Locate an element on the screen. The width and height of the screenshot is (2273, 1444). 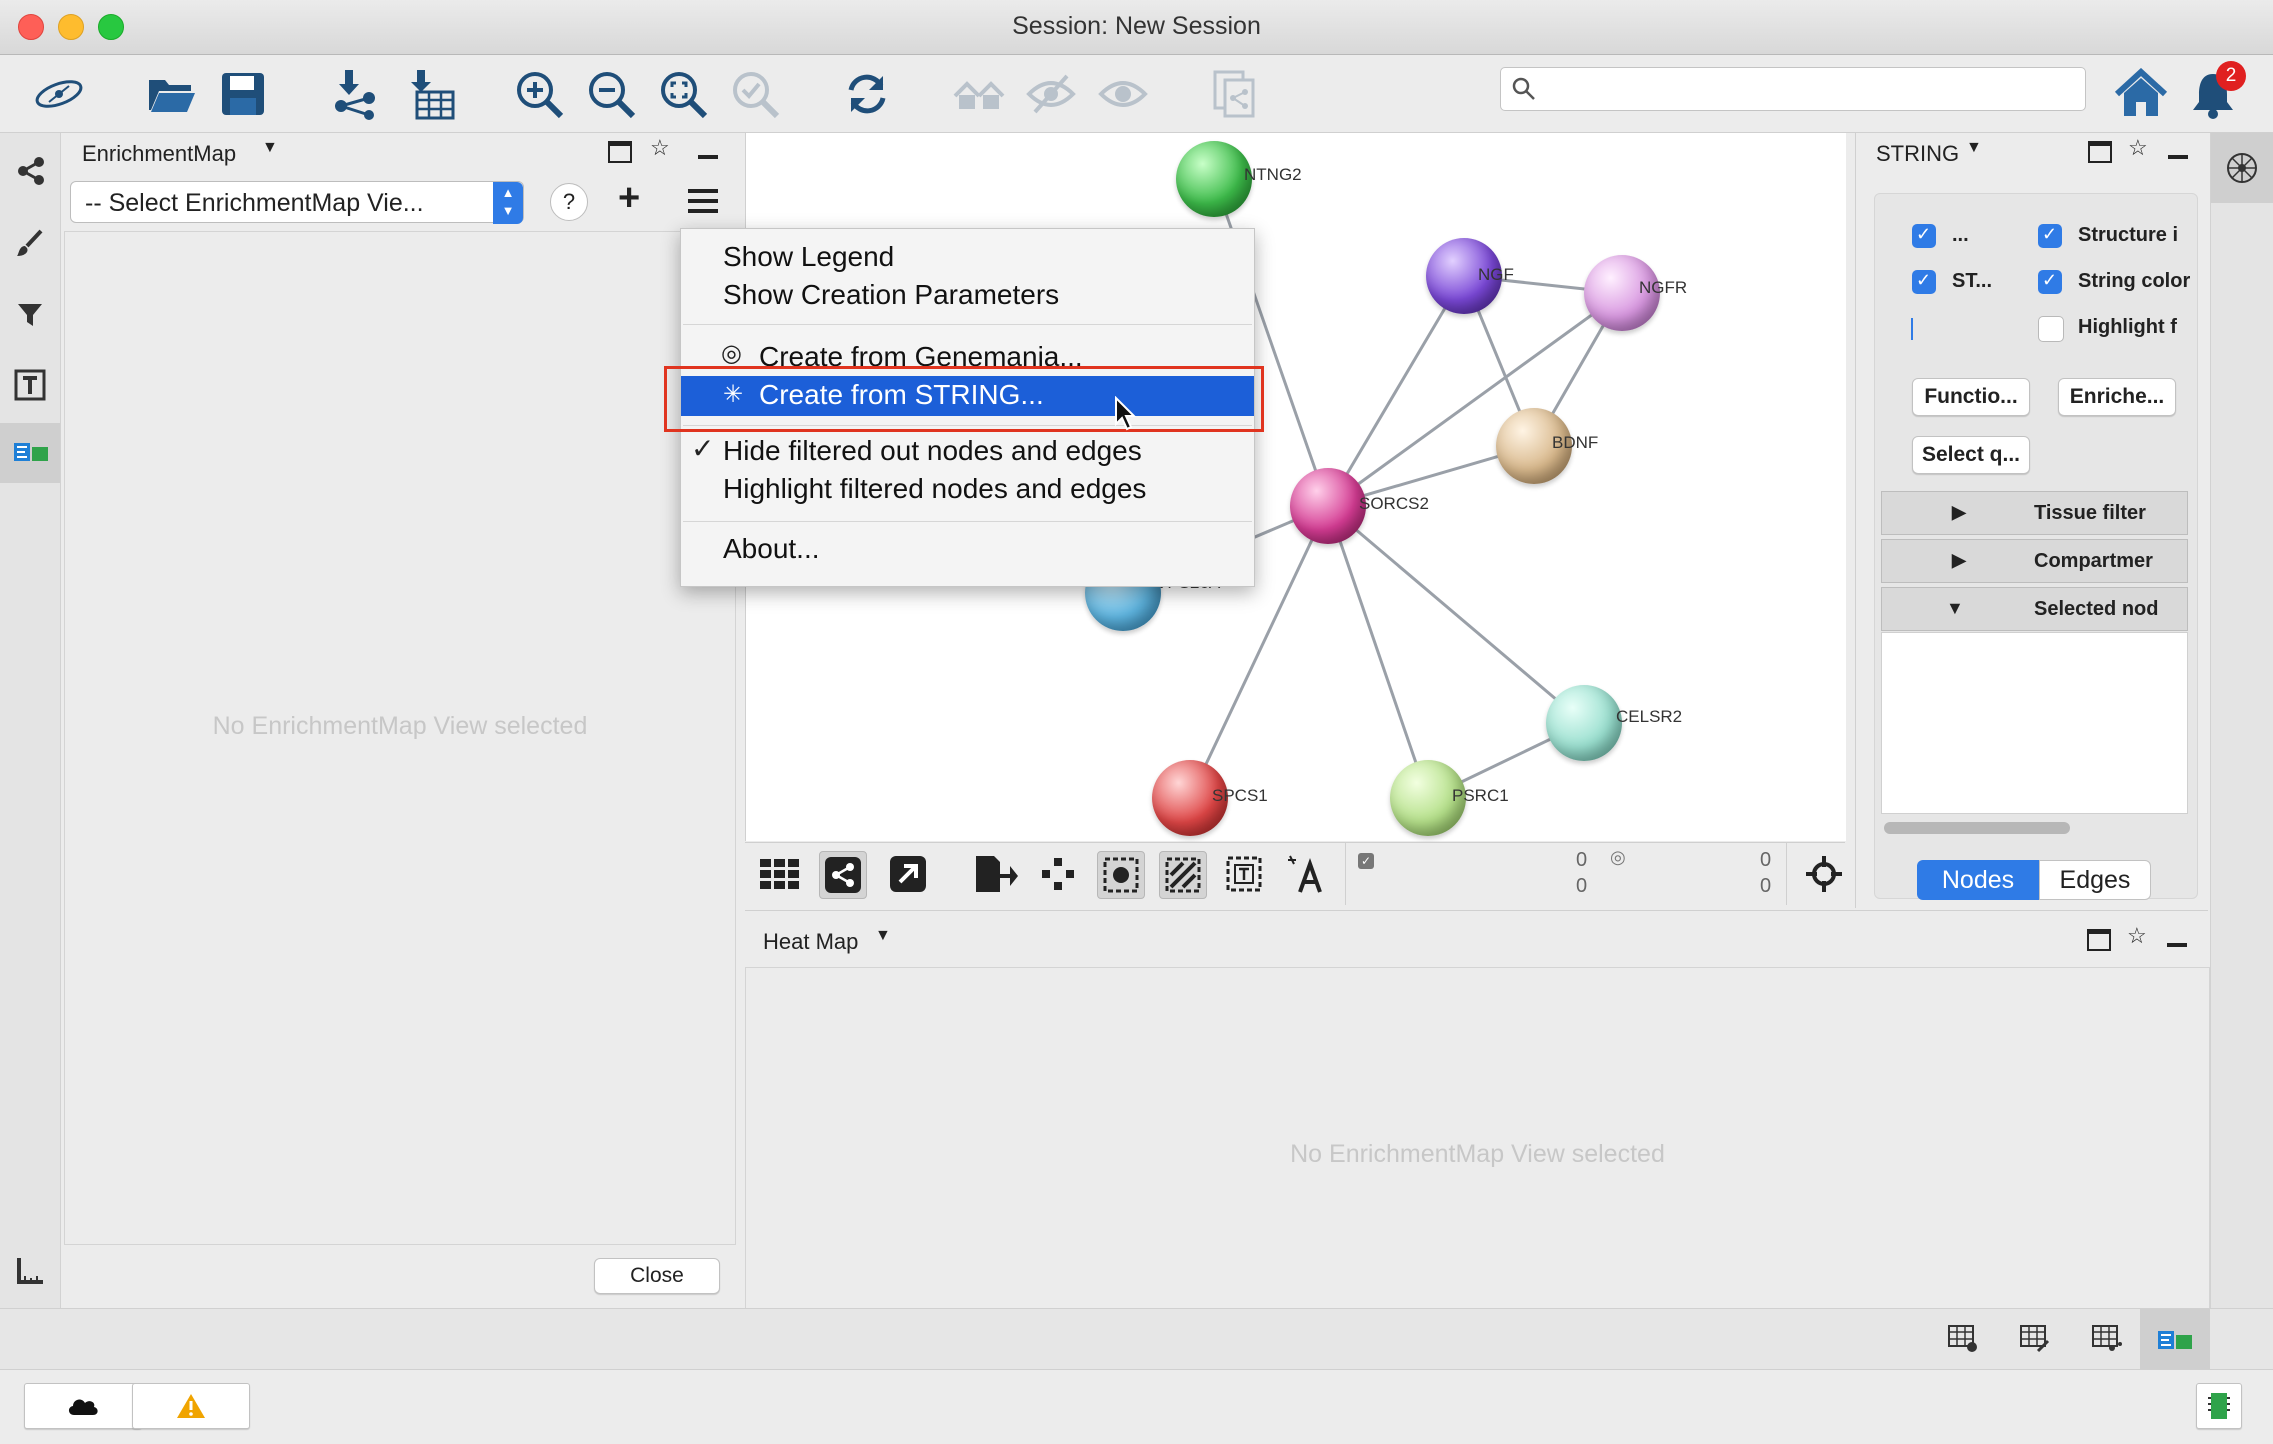
enrichmentmap-view-selector: -- Select EnrichmentMap Vie... ▲ ▼ is located at coordinates (297, 202).